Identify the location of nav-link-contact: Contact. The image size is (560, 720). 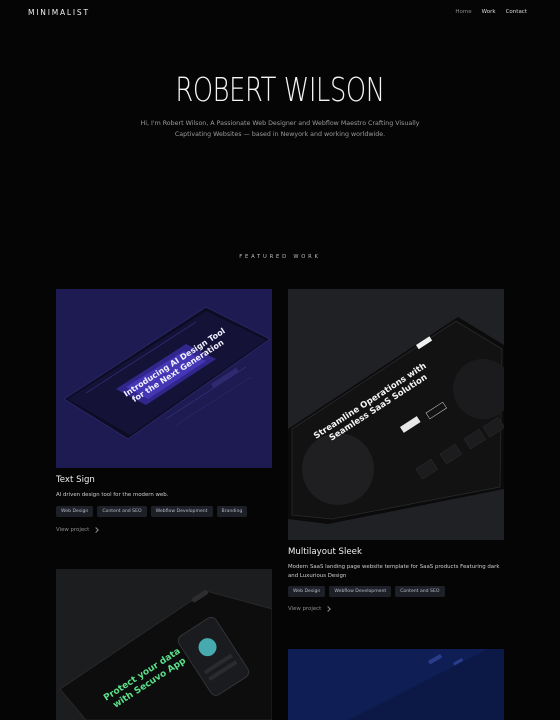
(516, 12).